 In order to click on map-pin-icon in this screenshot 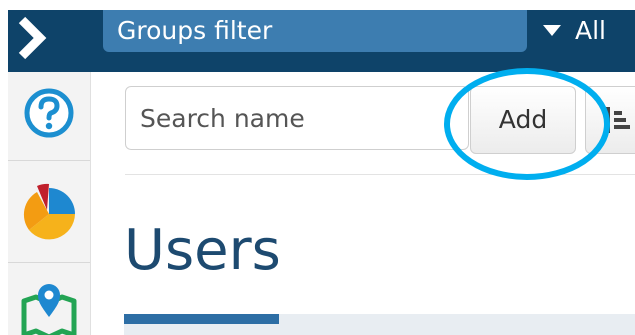, I will do `click(49, 309)`.